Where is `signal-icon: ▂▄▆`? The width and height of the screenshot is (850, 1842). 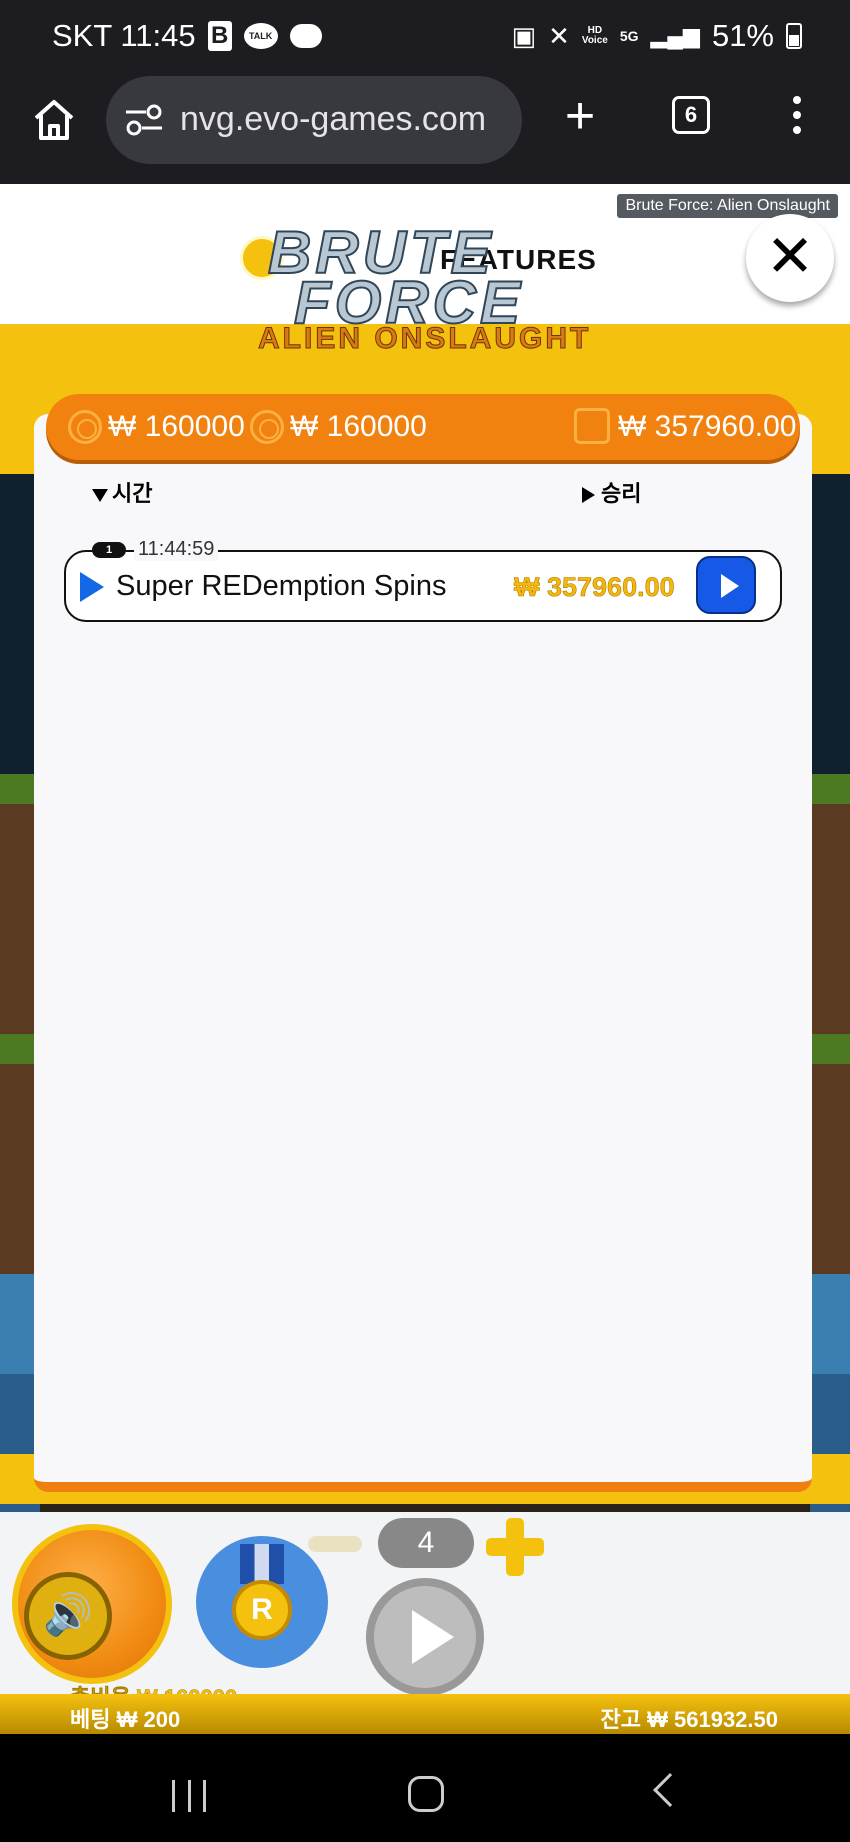 signal-icon: ▂▄▆ is located at coordinates (675, 35).